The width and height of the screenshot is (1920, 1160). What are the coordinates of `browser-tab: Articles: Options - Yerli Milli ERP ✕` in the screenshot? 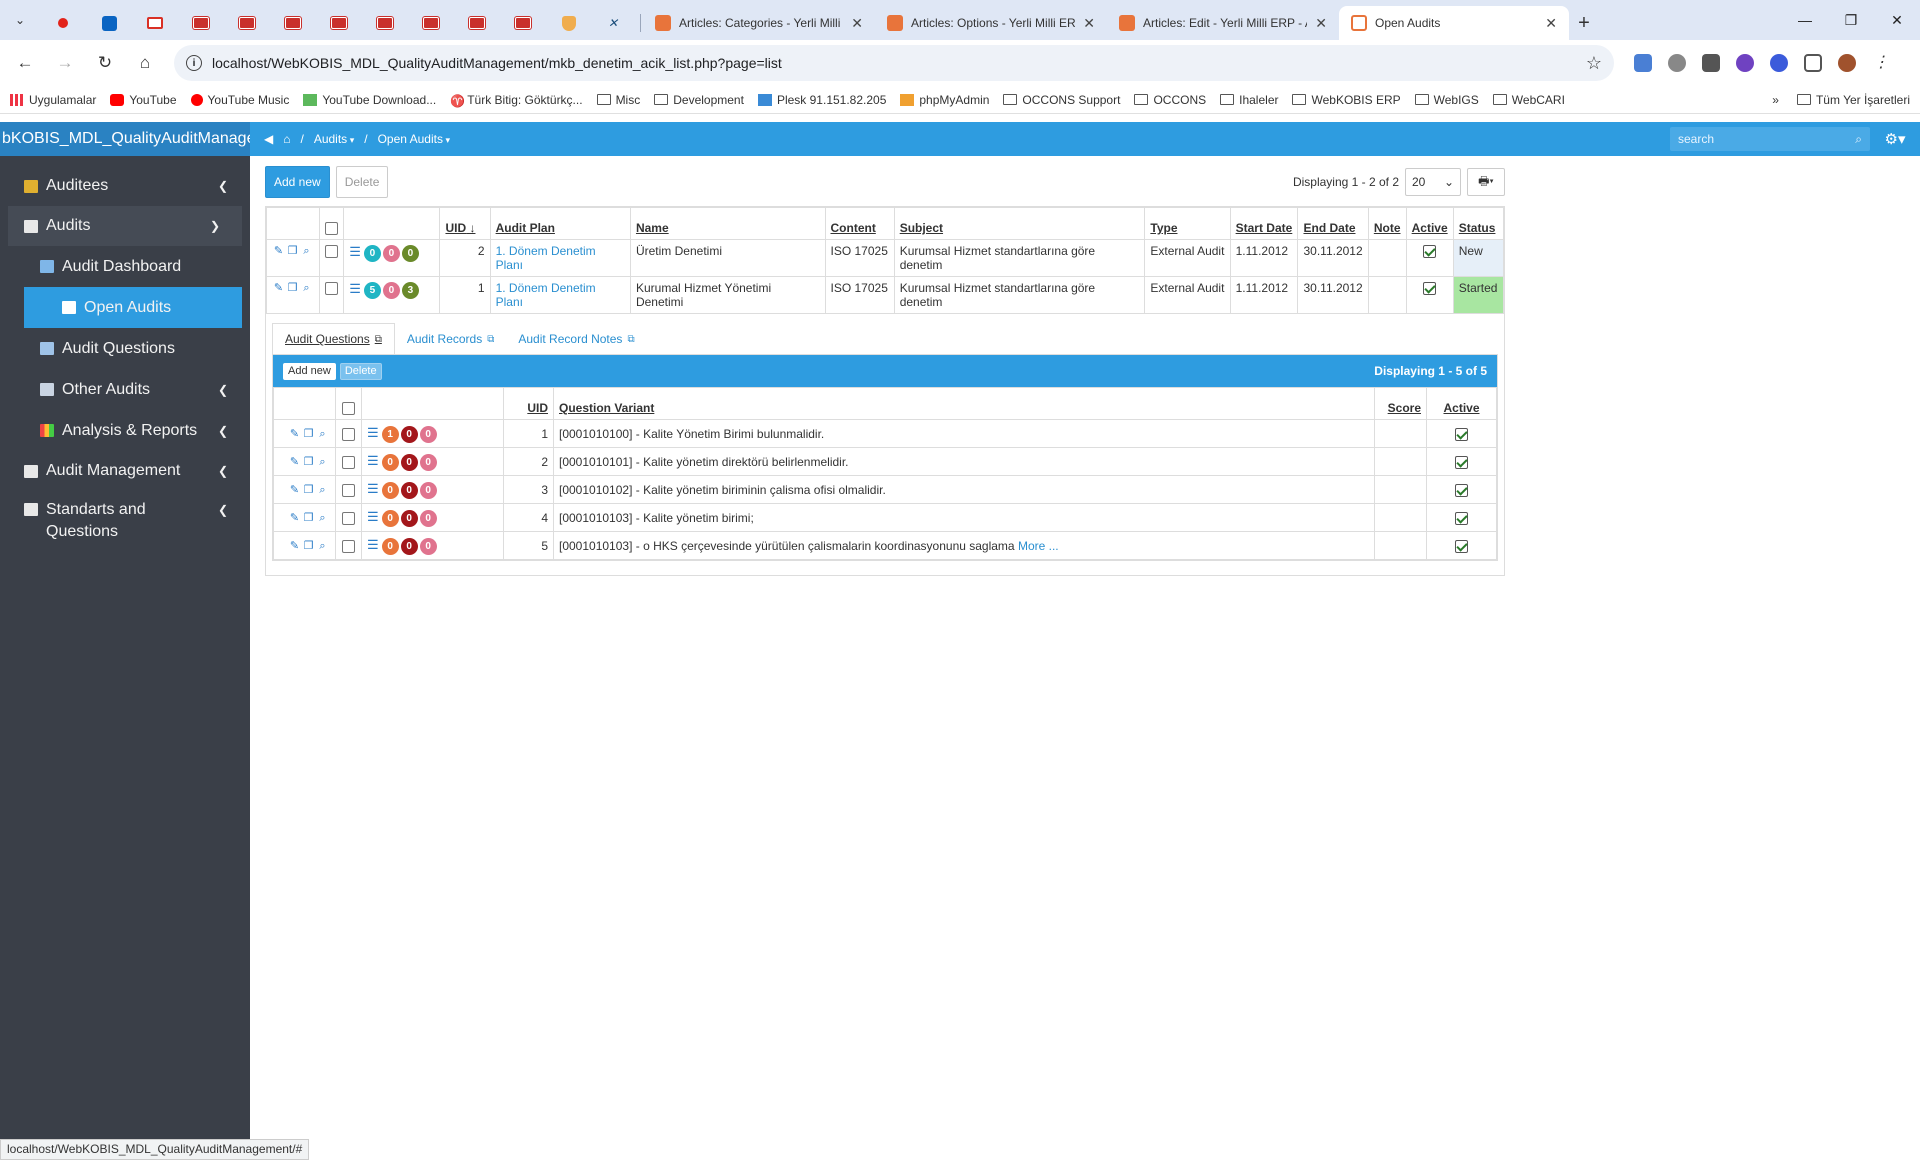 It's located at (991, 23).